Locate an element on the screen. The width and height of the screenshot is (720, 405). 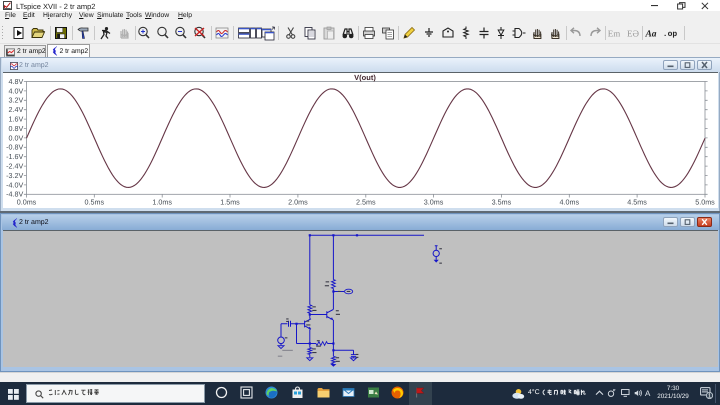
svg-text: Aa is located at coordinates (650, 35).